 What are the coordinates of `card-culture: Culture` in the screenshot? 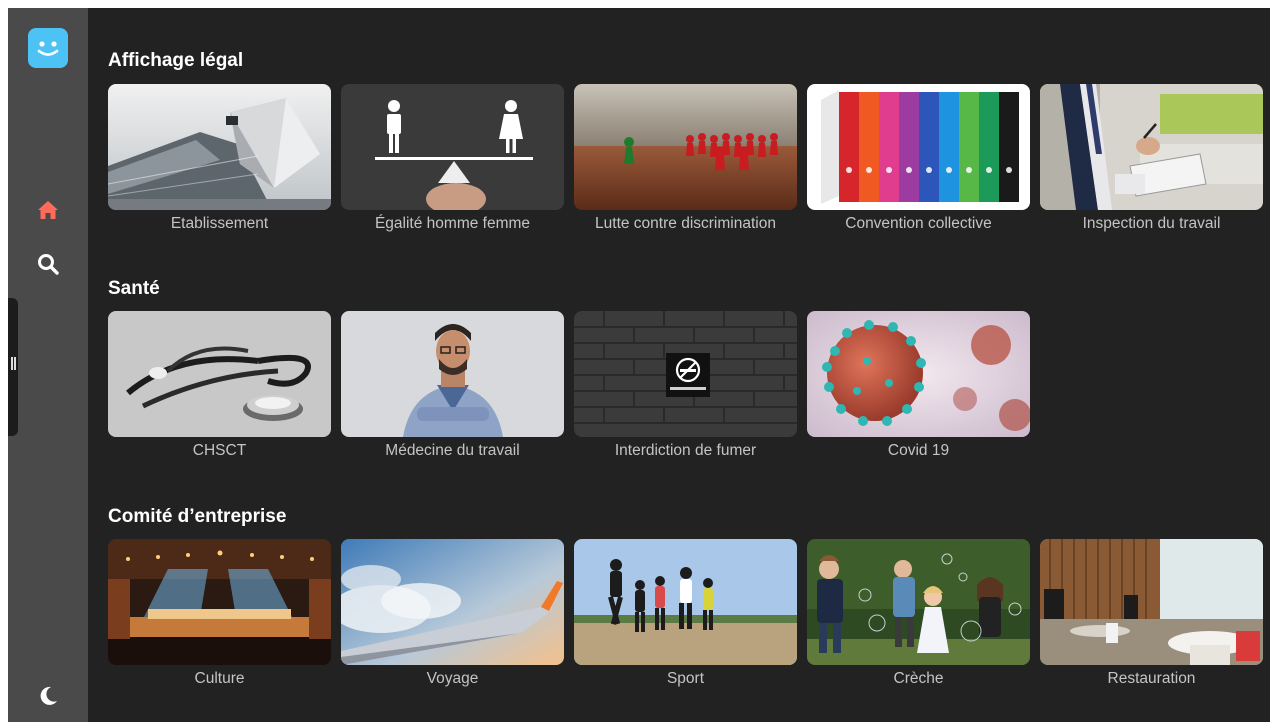 It's located at (219, 614).